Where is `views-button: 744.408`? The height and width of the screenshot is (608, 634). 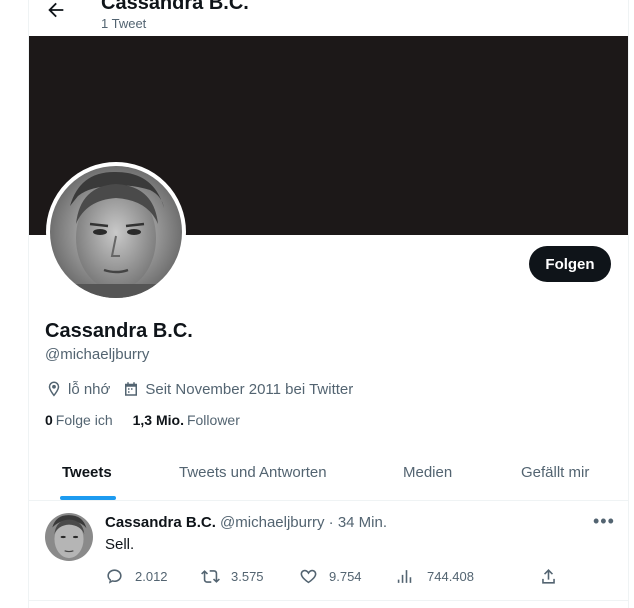
views-button: 744.408 is located at coordinates (435, 576).